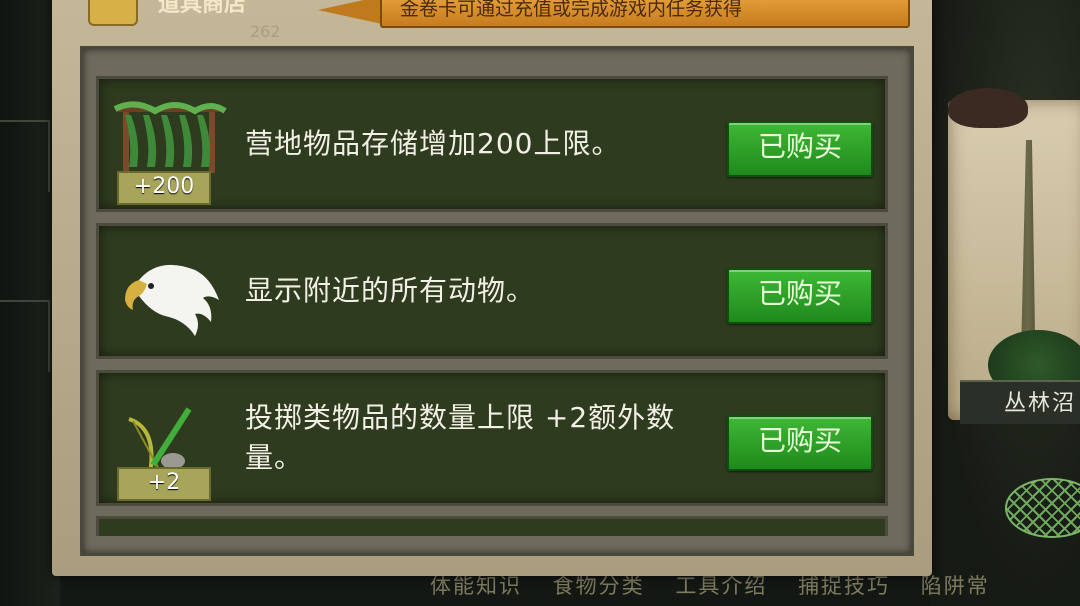 This screenshot has width=1080, height=606. Describe the element at coordinates (1020, 402) in the screenshot. I see `jungle-swamp-label: 丛林沼` at that location.